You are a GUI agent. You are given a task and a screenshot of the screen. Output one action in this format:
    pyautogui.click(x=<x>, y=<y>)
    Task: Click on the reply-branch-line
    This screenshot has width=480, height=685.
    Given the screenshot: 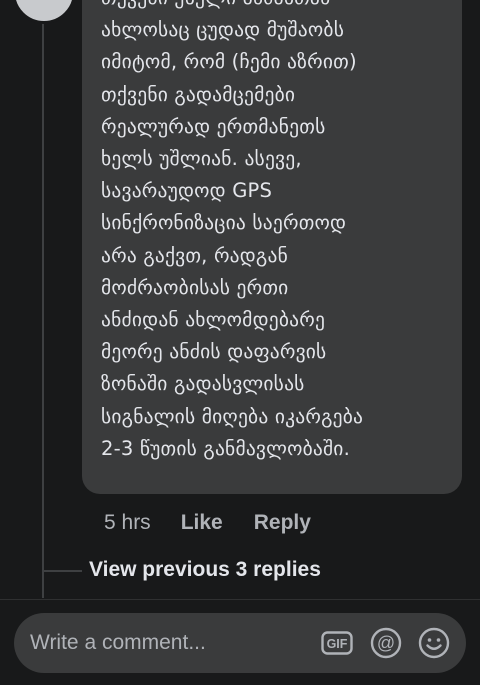 What is the action you would take?
    pyautogui.click(x=62, y=571)
    